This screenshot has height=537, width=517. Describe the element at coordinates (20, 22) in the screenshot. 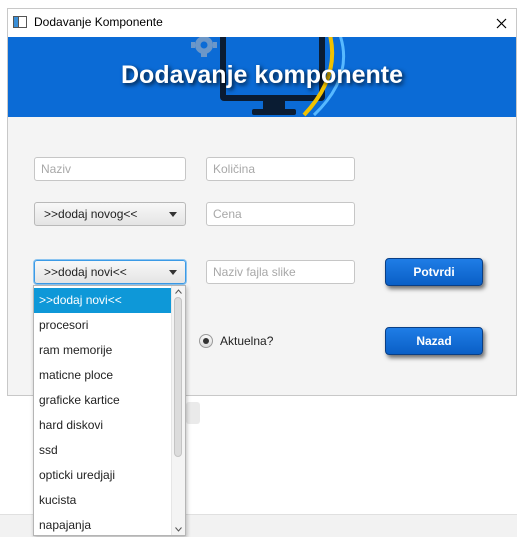

I see `window-icon` at that location.